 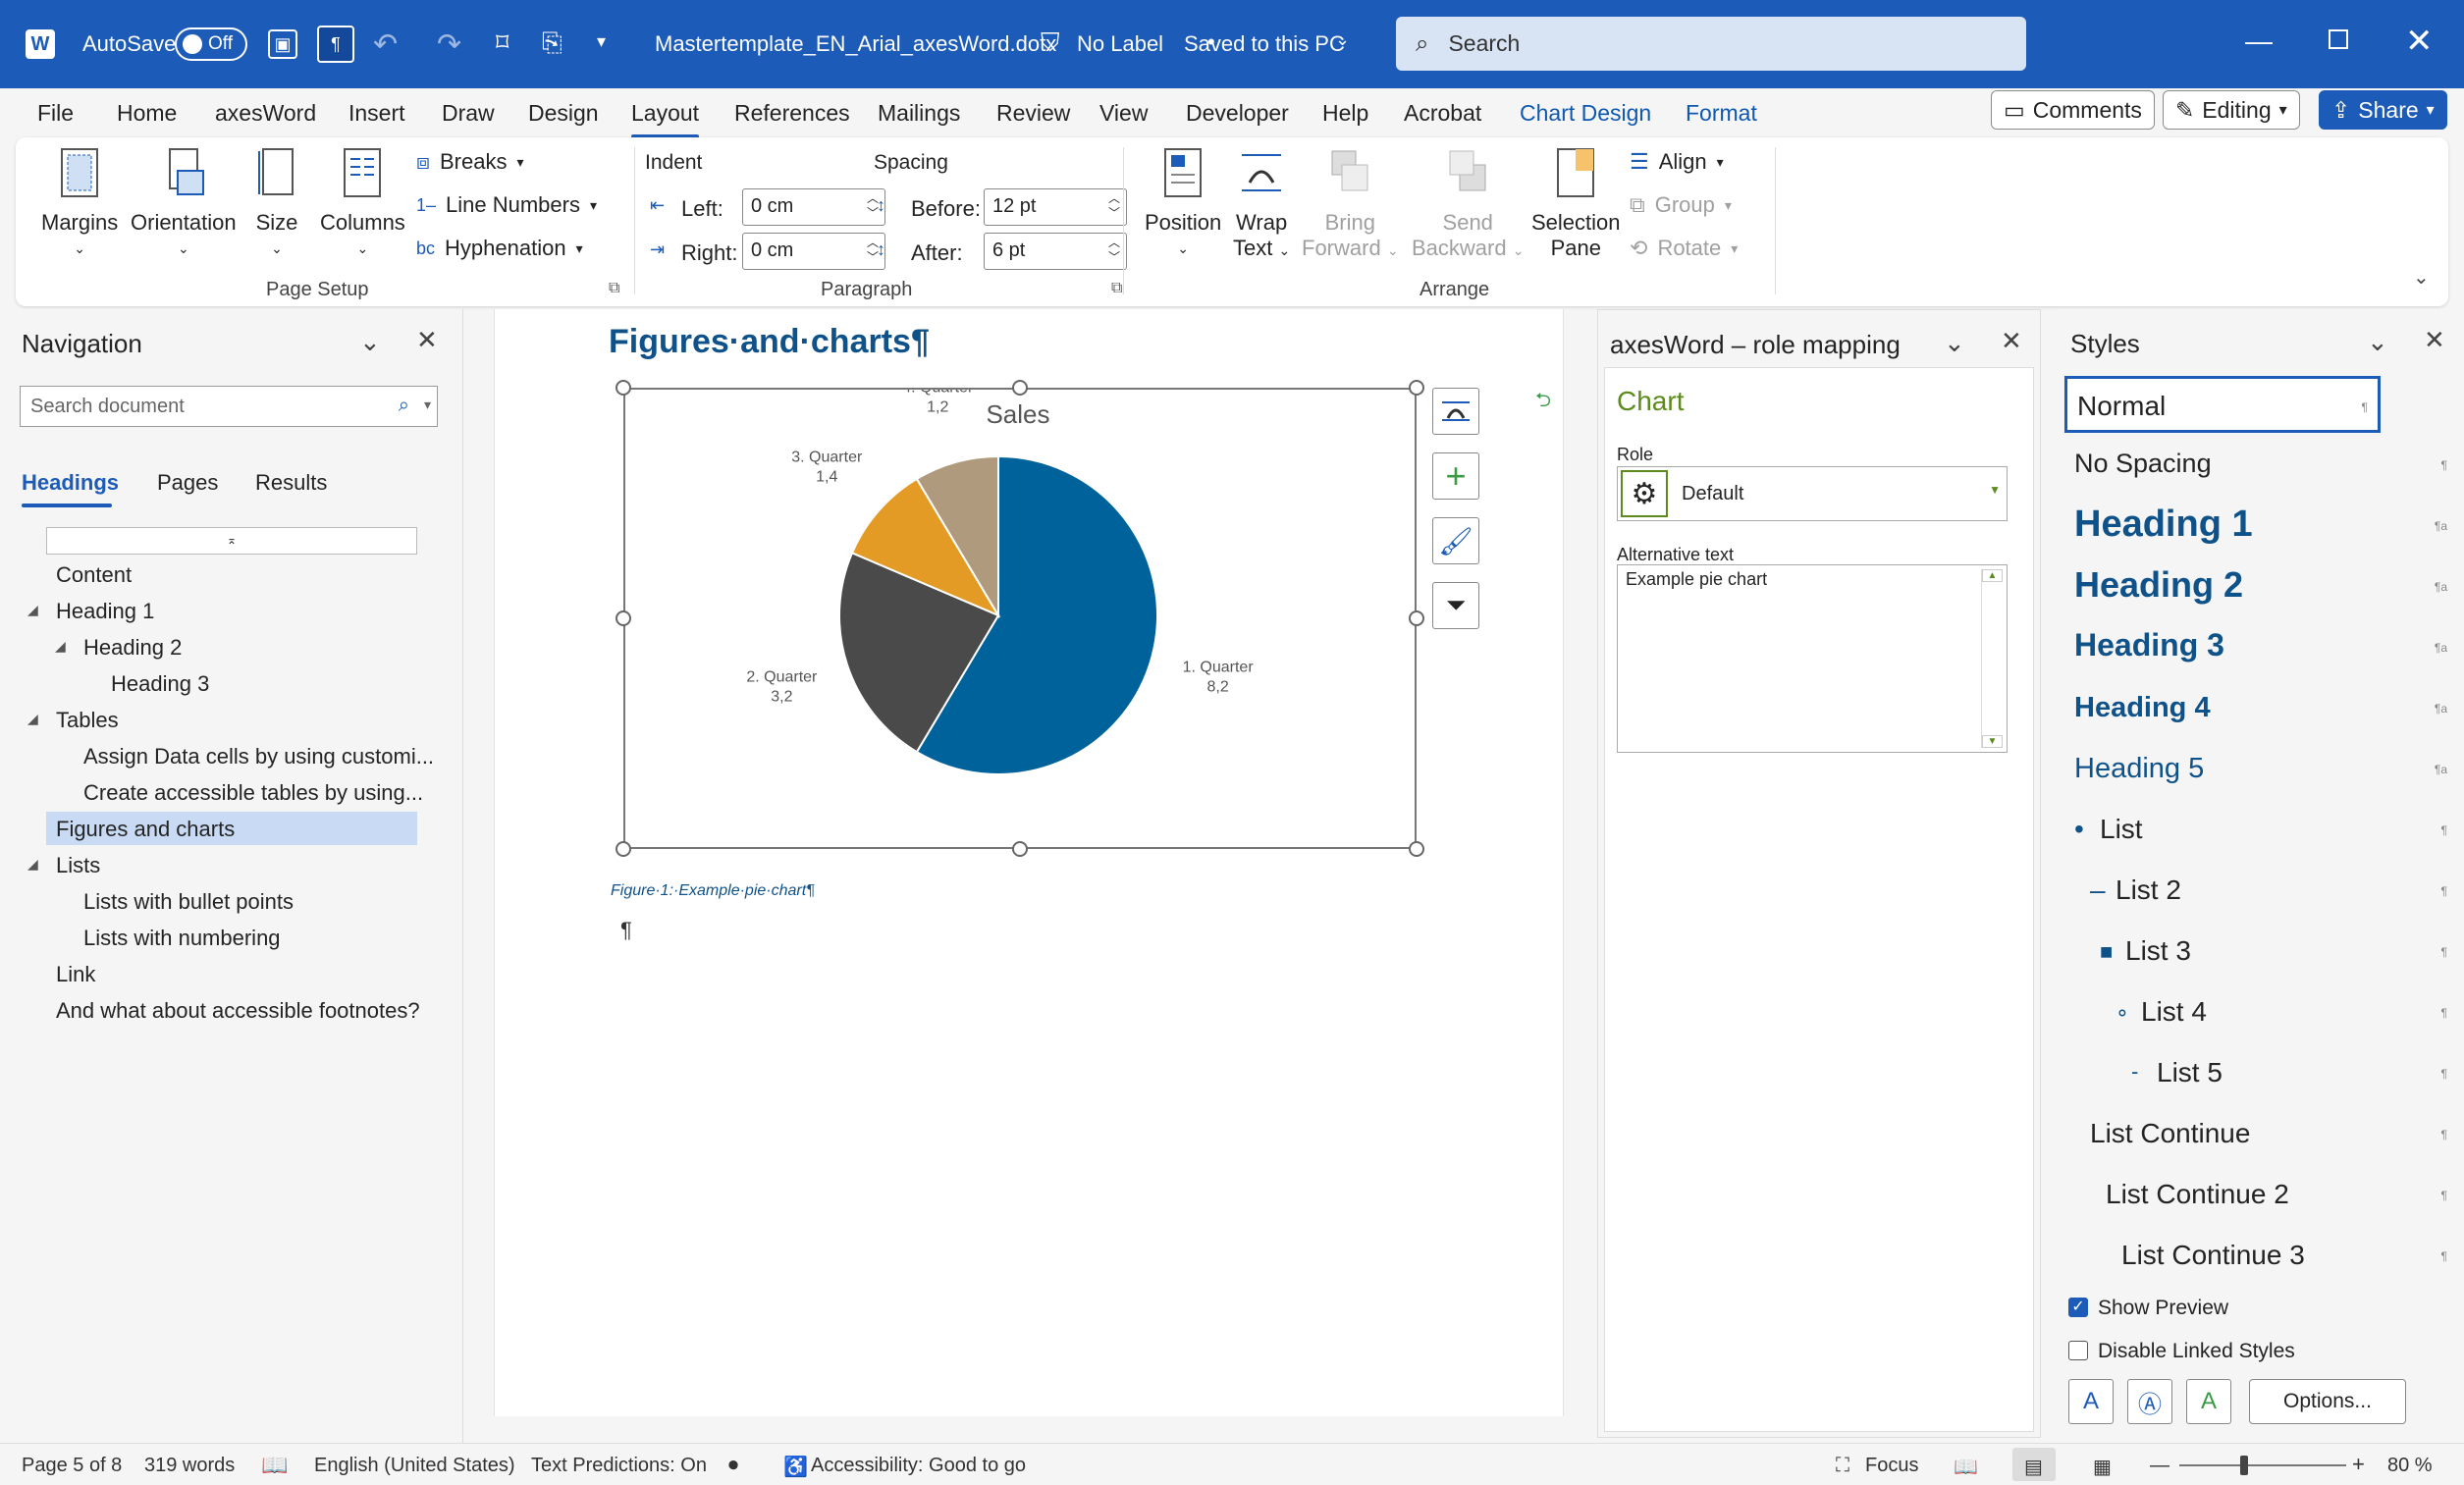 I want to click on margins-button: Margins ⌄, so click(x=79, y=204).